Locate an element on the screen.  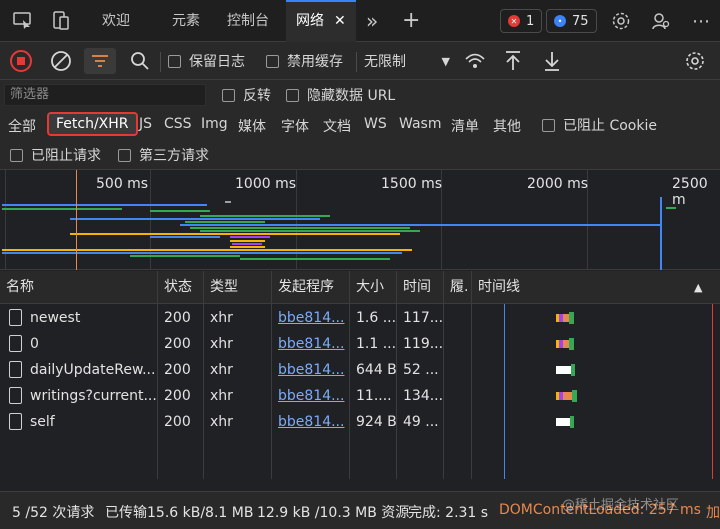
invert-checkbox: 反转 is located at coordinates (246, 95).